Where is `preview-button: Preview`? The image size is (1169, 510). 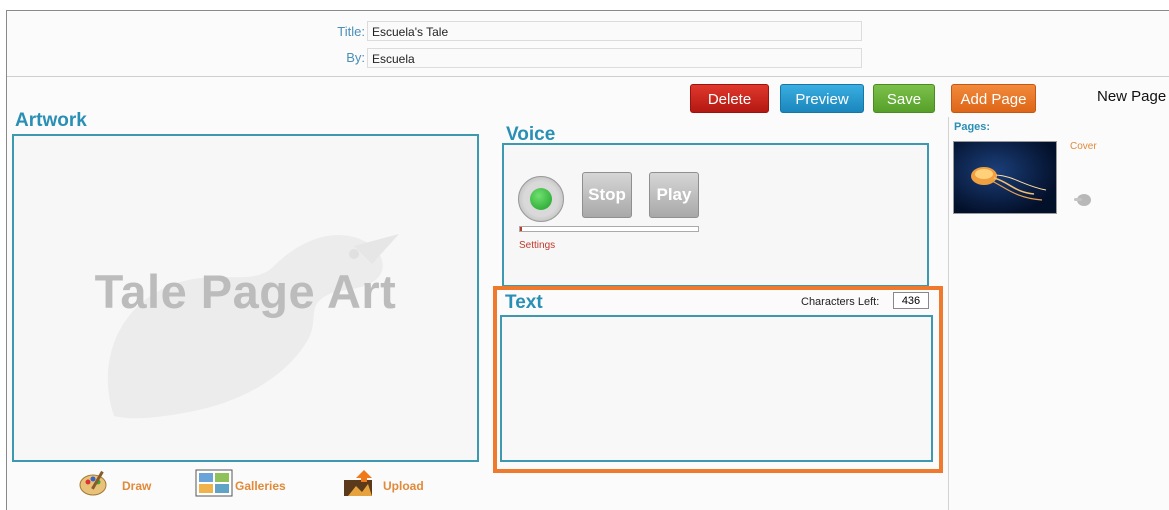
preview-button: Preview is located at coordinates (822, 98).